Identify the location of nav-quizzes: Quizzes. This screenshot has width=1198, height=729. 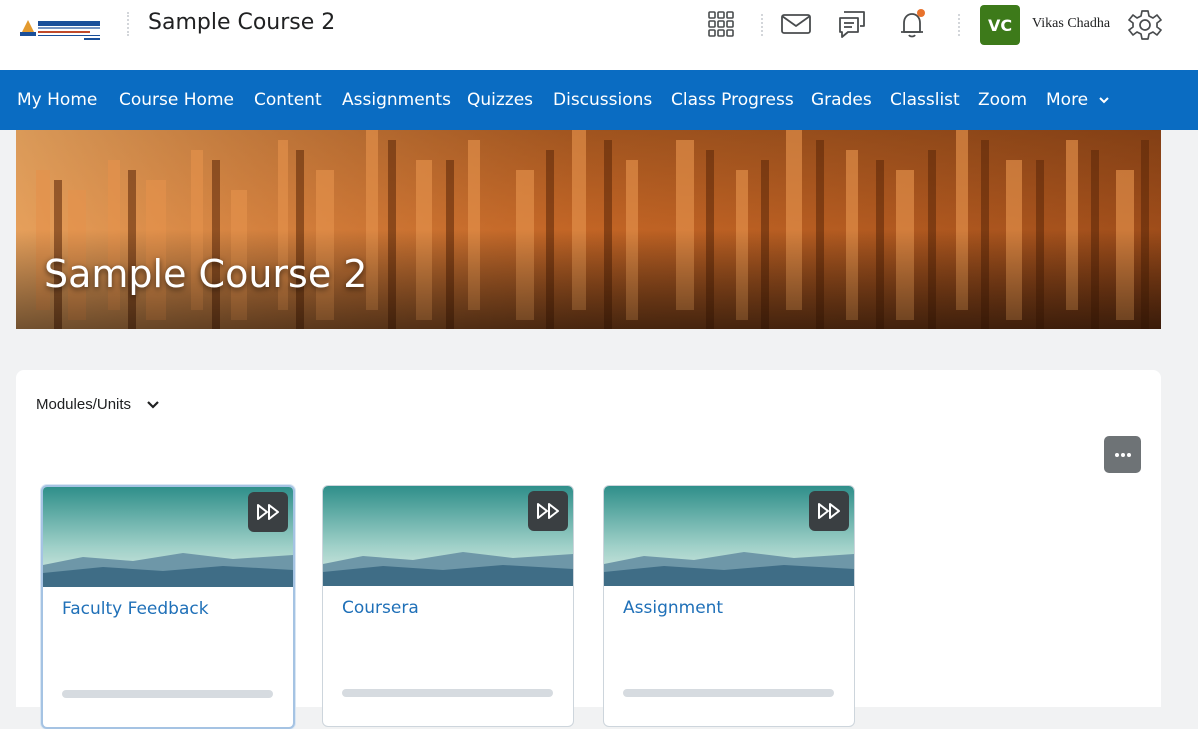
(500, 100).